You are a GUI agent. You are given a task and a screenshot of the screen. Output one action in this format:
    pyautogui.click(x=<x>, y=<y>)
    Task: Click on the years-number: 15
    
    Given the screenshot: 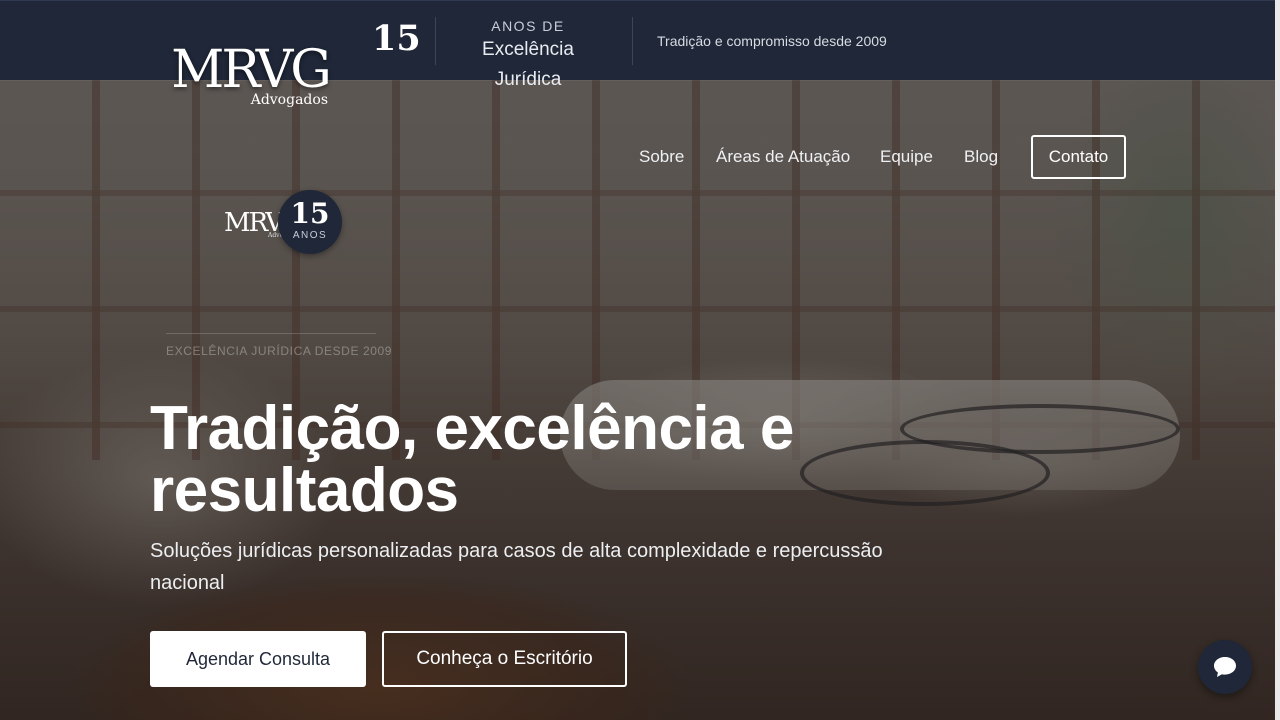 What is the action you would take?
    pyautogui.click(x=396, y=38)
    